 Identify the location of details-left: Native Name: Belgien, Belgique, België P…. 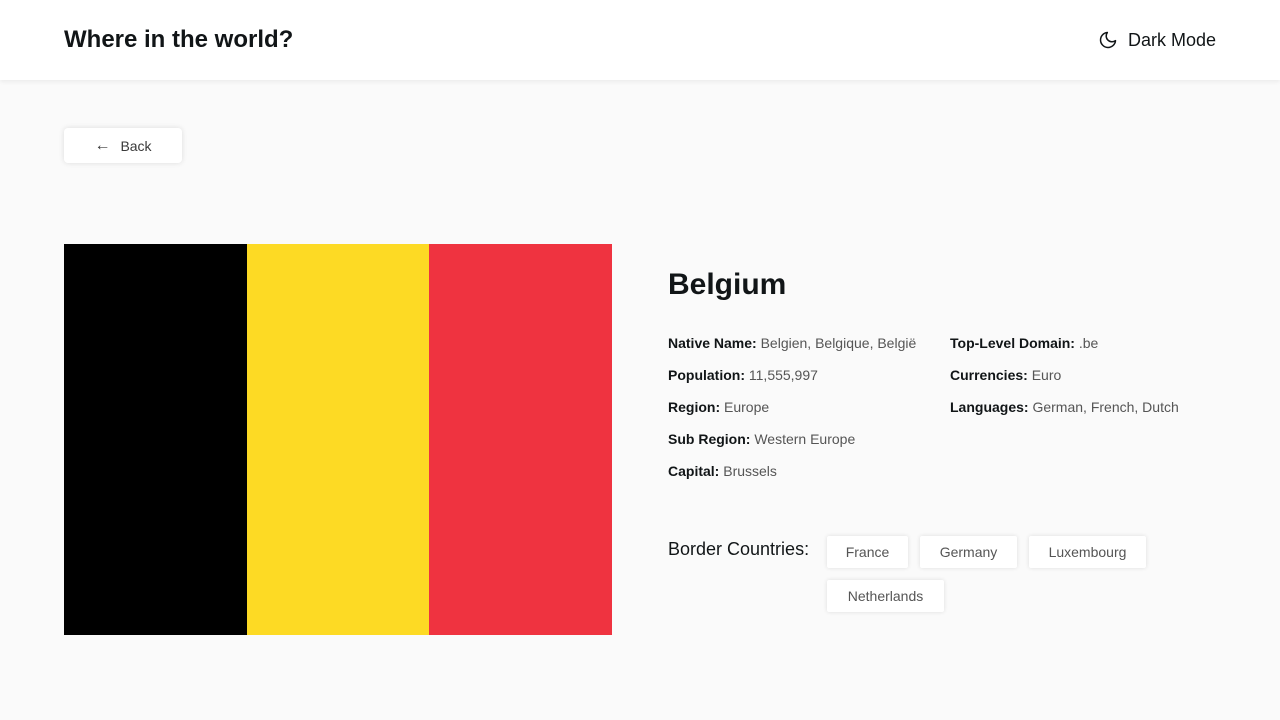
(792, 414).